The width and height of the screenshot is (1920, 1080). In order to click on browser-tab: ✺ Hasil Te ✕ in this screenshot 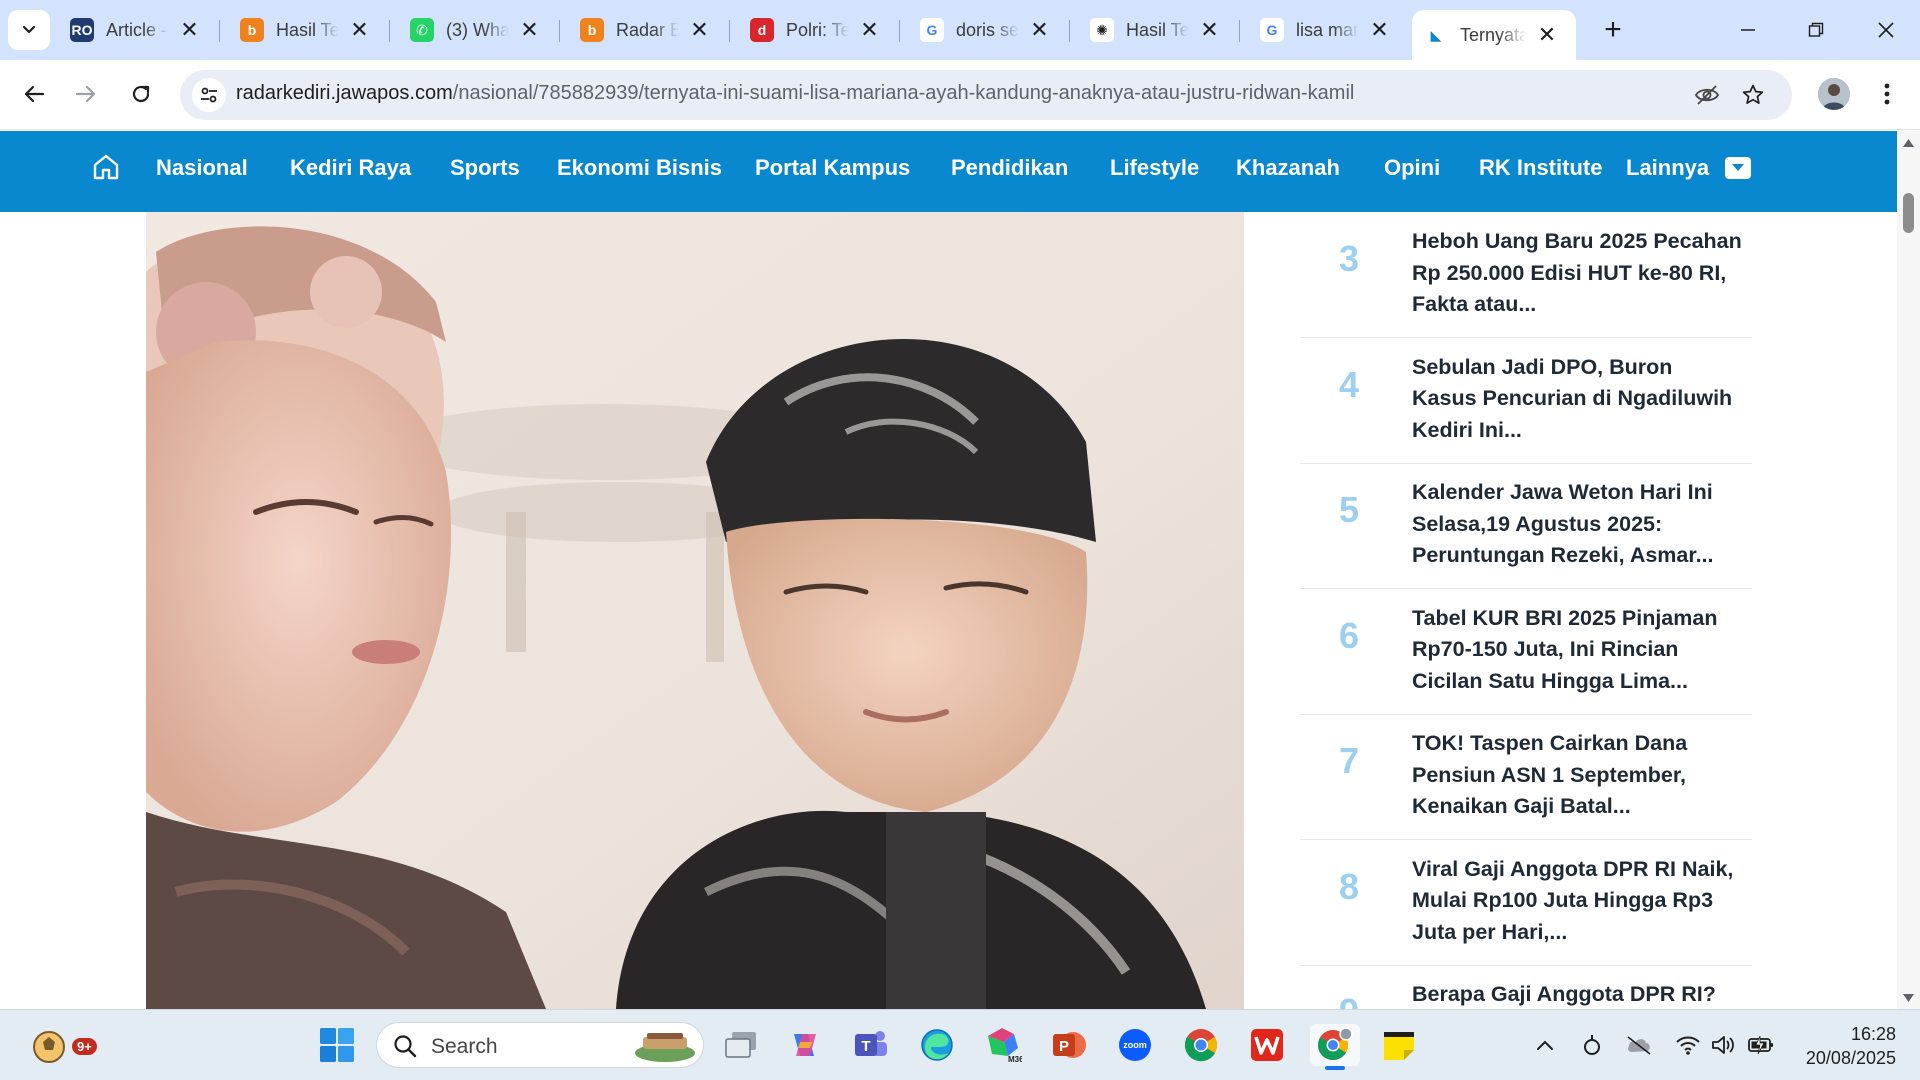, I will do `click(1154, 30)`.